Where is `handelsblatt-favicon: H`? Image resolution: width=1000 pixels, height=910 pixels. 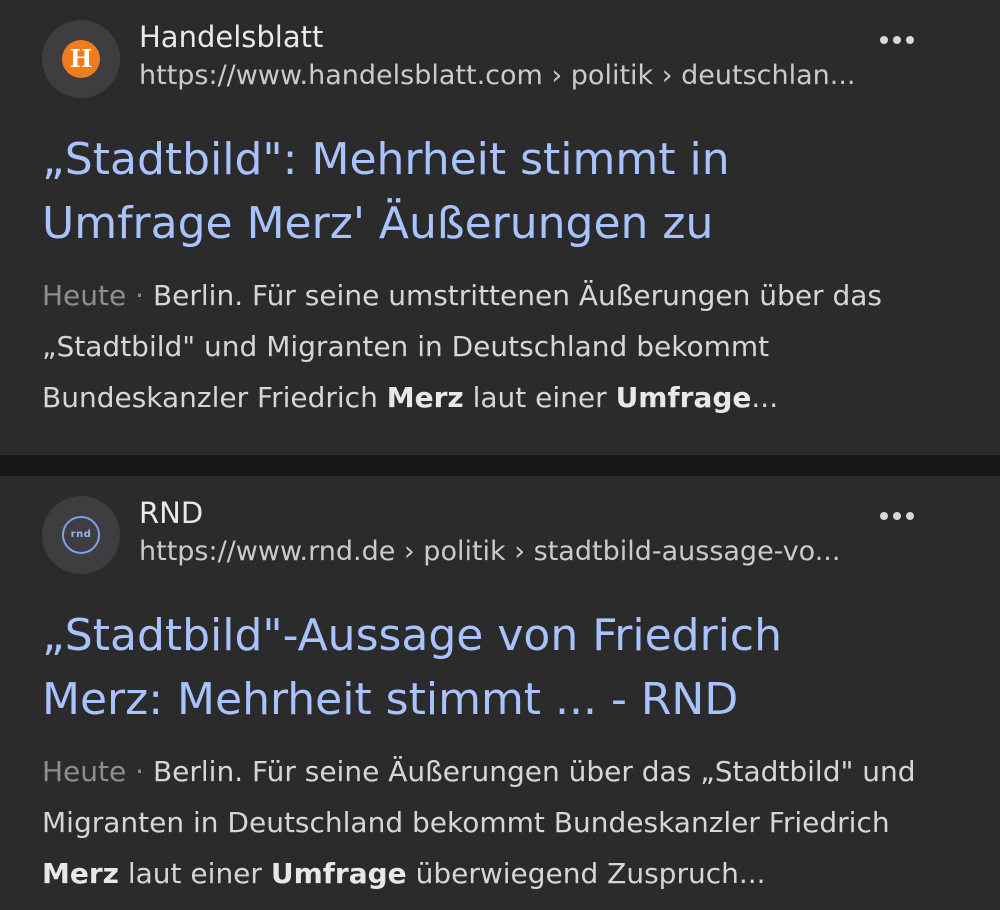 handelsblatt-favicon: H is located at coordinates (81, 59).